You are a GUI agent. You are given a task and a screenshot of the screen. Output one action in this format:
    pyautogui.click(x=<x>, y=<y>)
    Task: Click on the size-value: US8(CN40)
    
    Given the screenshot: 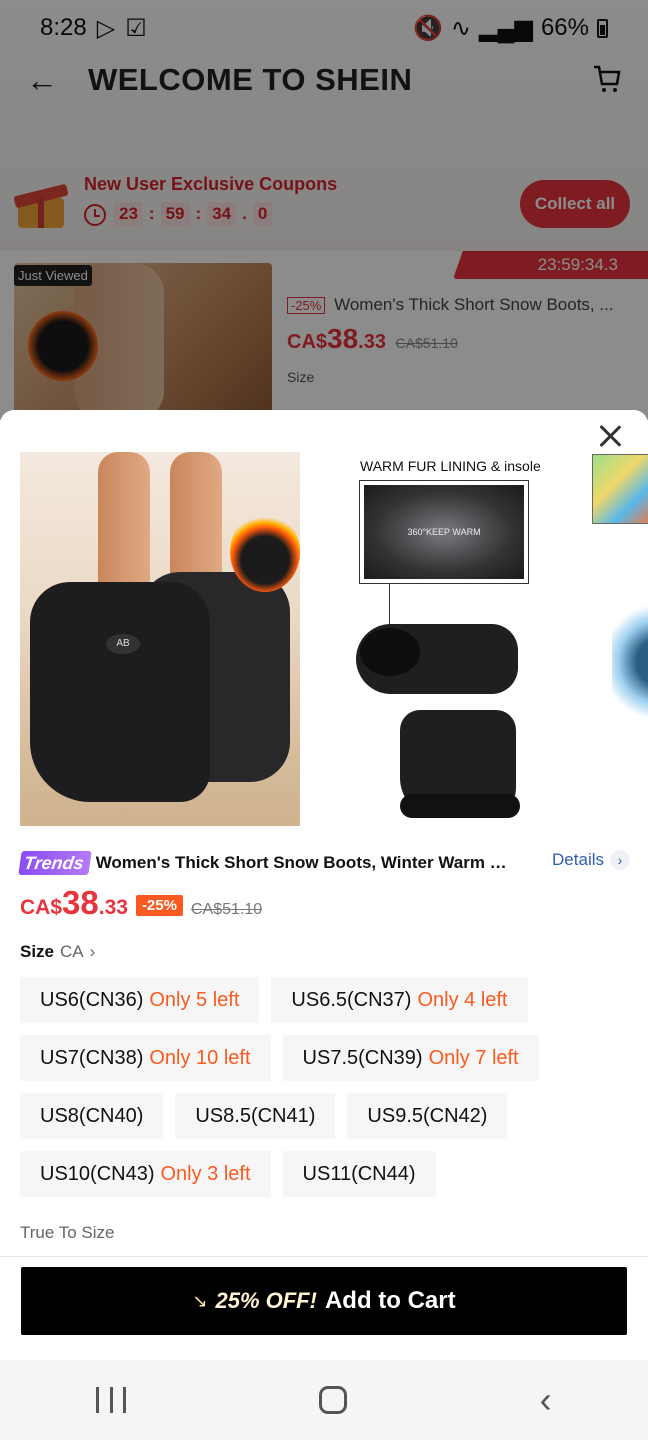 What is the action you would take?
    pyautogui.click(x=92, y=1115)
    